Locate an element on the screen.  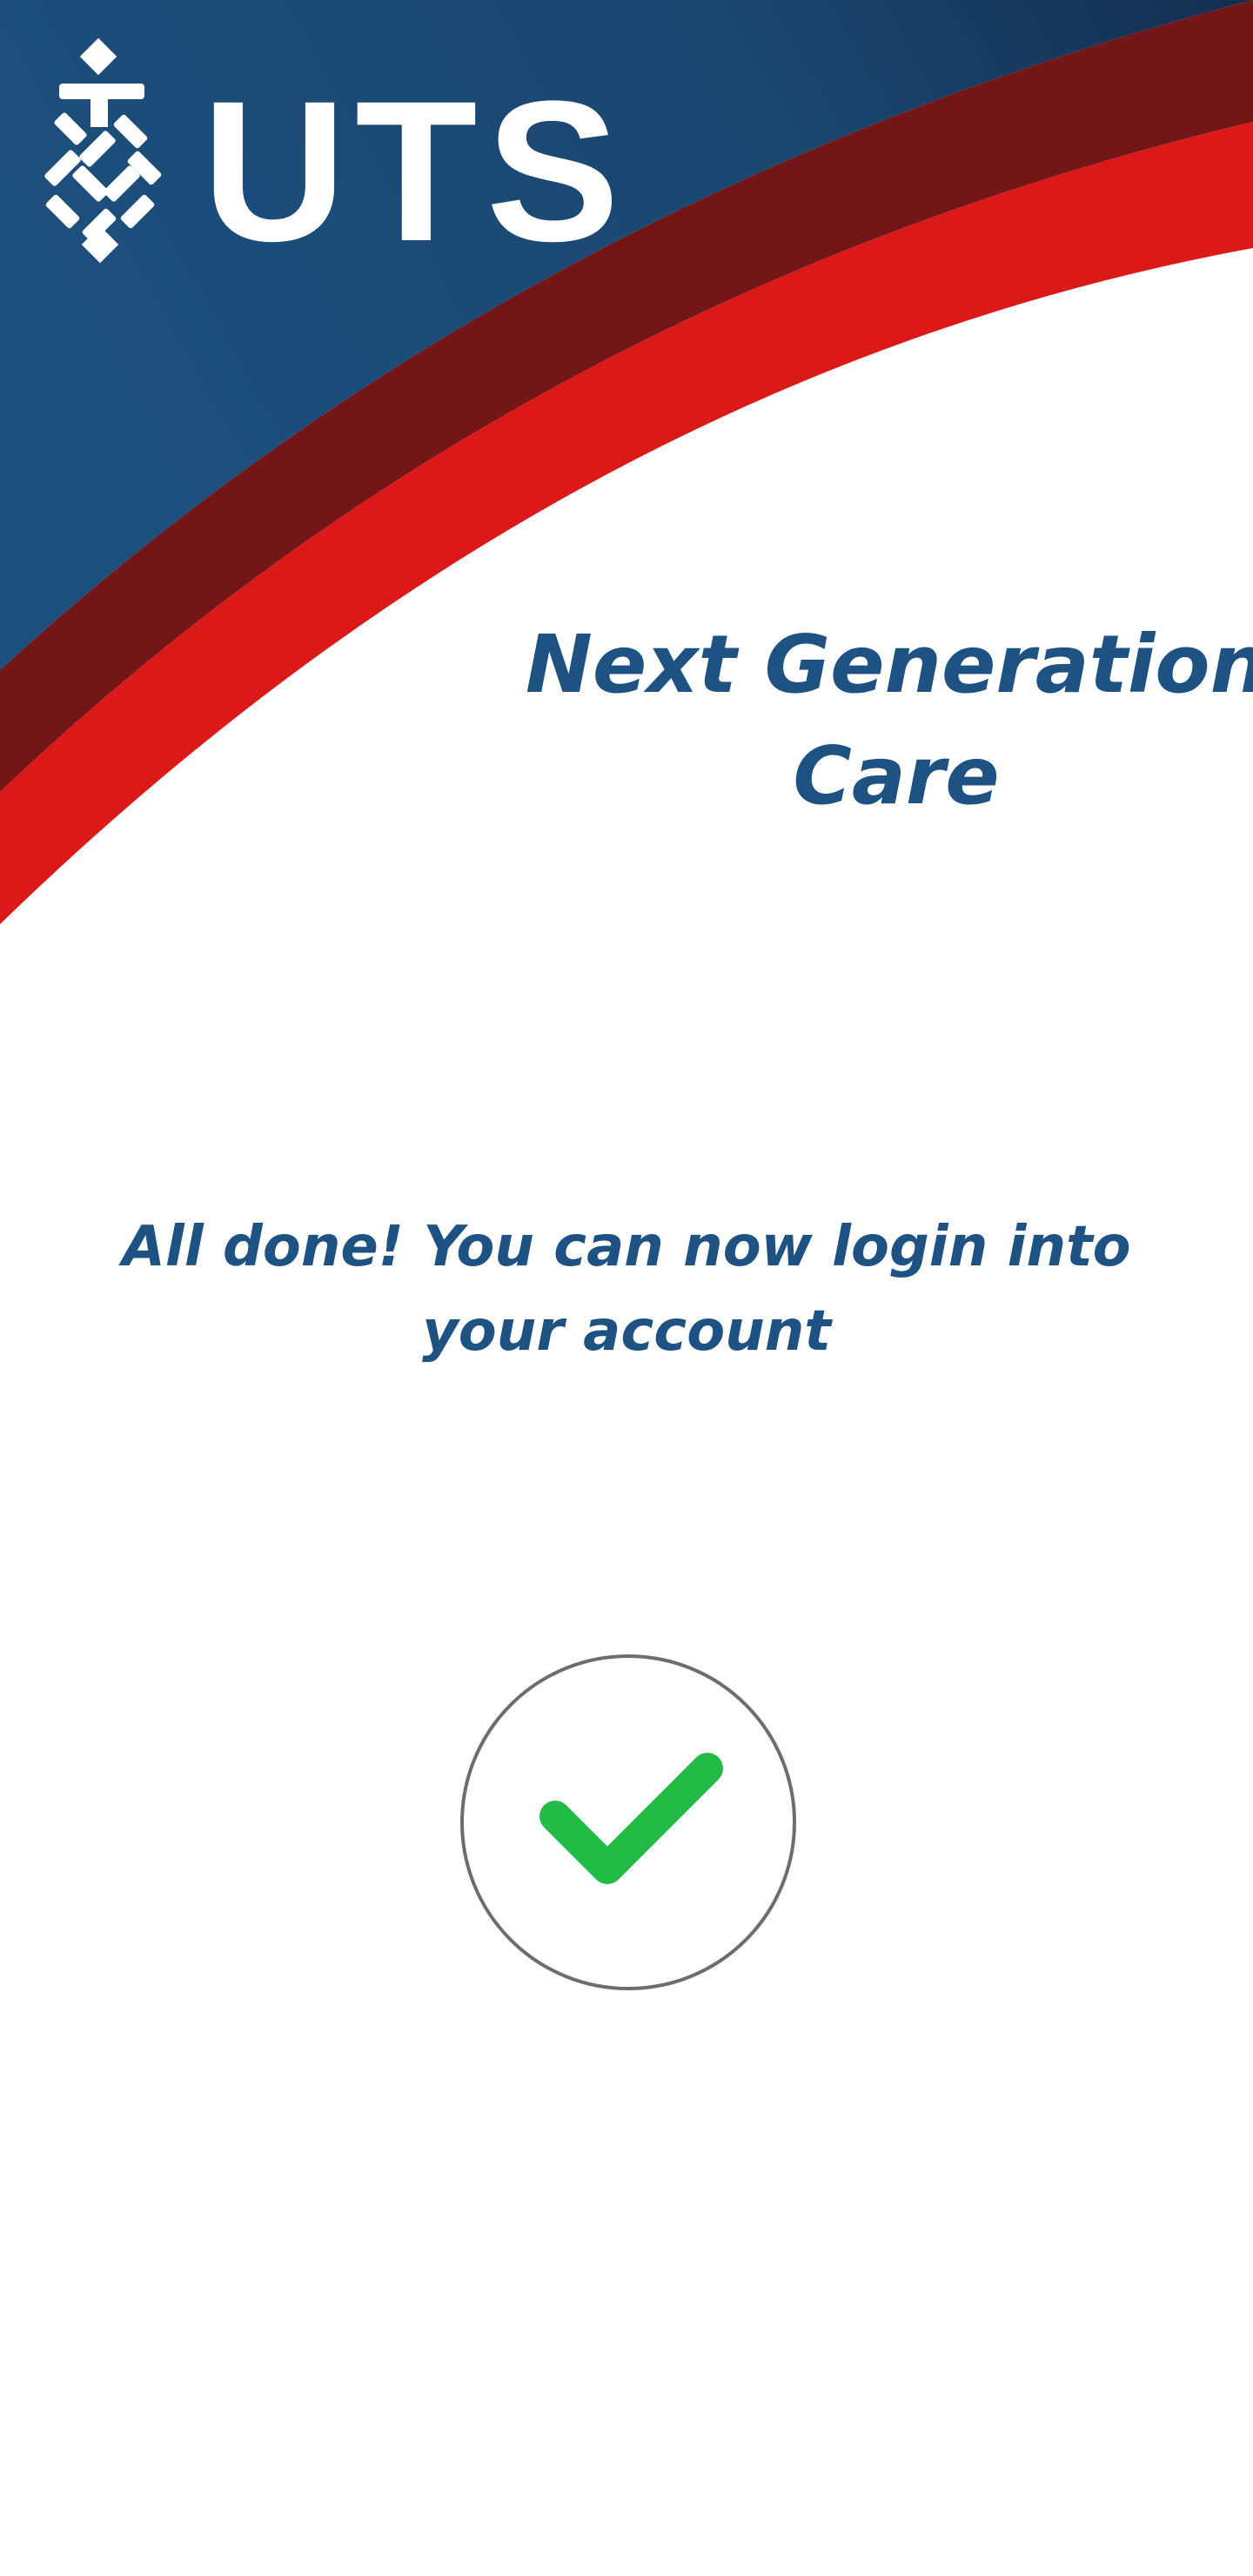
uts-logo: UTS is located at coordinates (328, 155).